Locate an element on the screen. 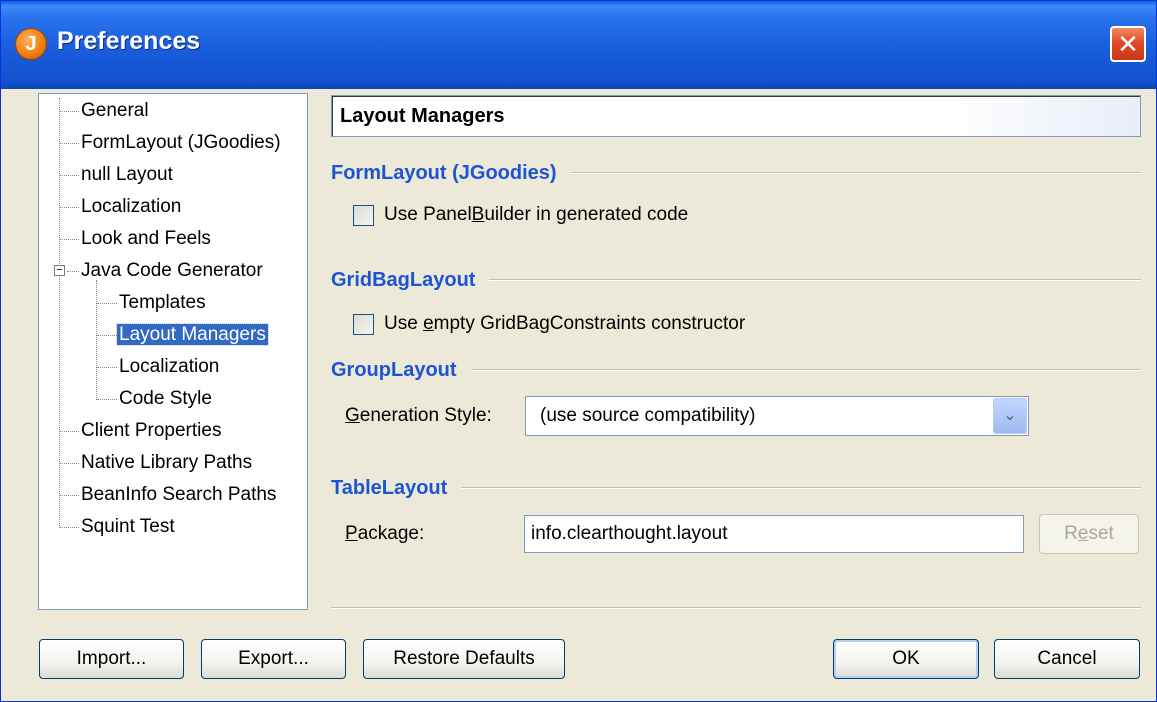 The image size is (1157, 702). tree-item-label: Layout Managers is located at coordinates (192, 334).